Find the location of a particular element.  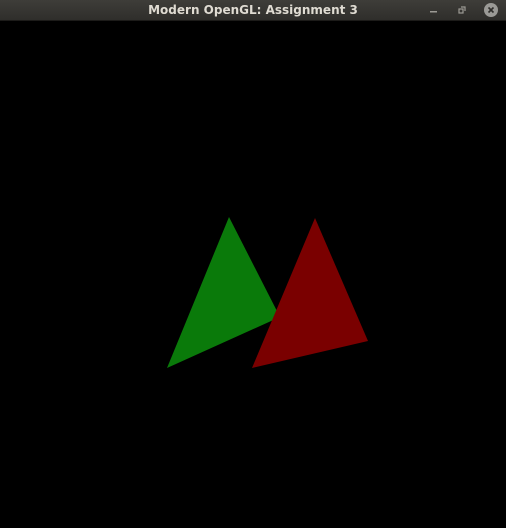

close-icon is located at coordinates (491, 10).